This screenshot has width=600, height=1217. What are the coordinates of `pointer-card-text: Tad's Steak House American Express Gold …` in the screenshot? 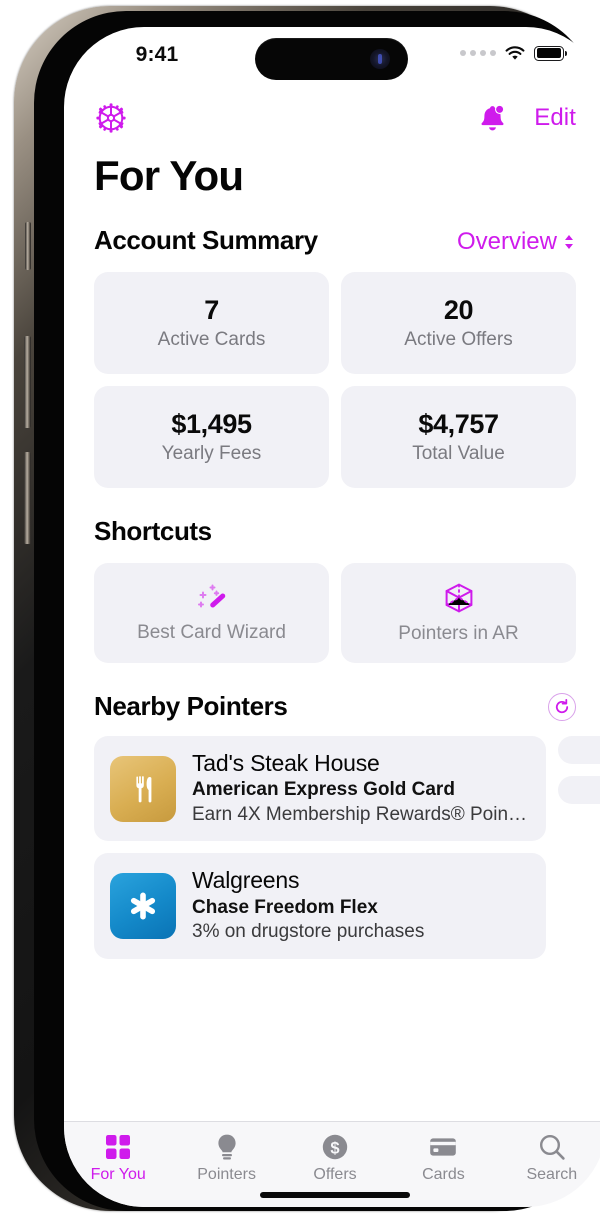 It's located at (361, 788).